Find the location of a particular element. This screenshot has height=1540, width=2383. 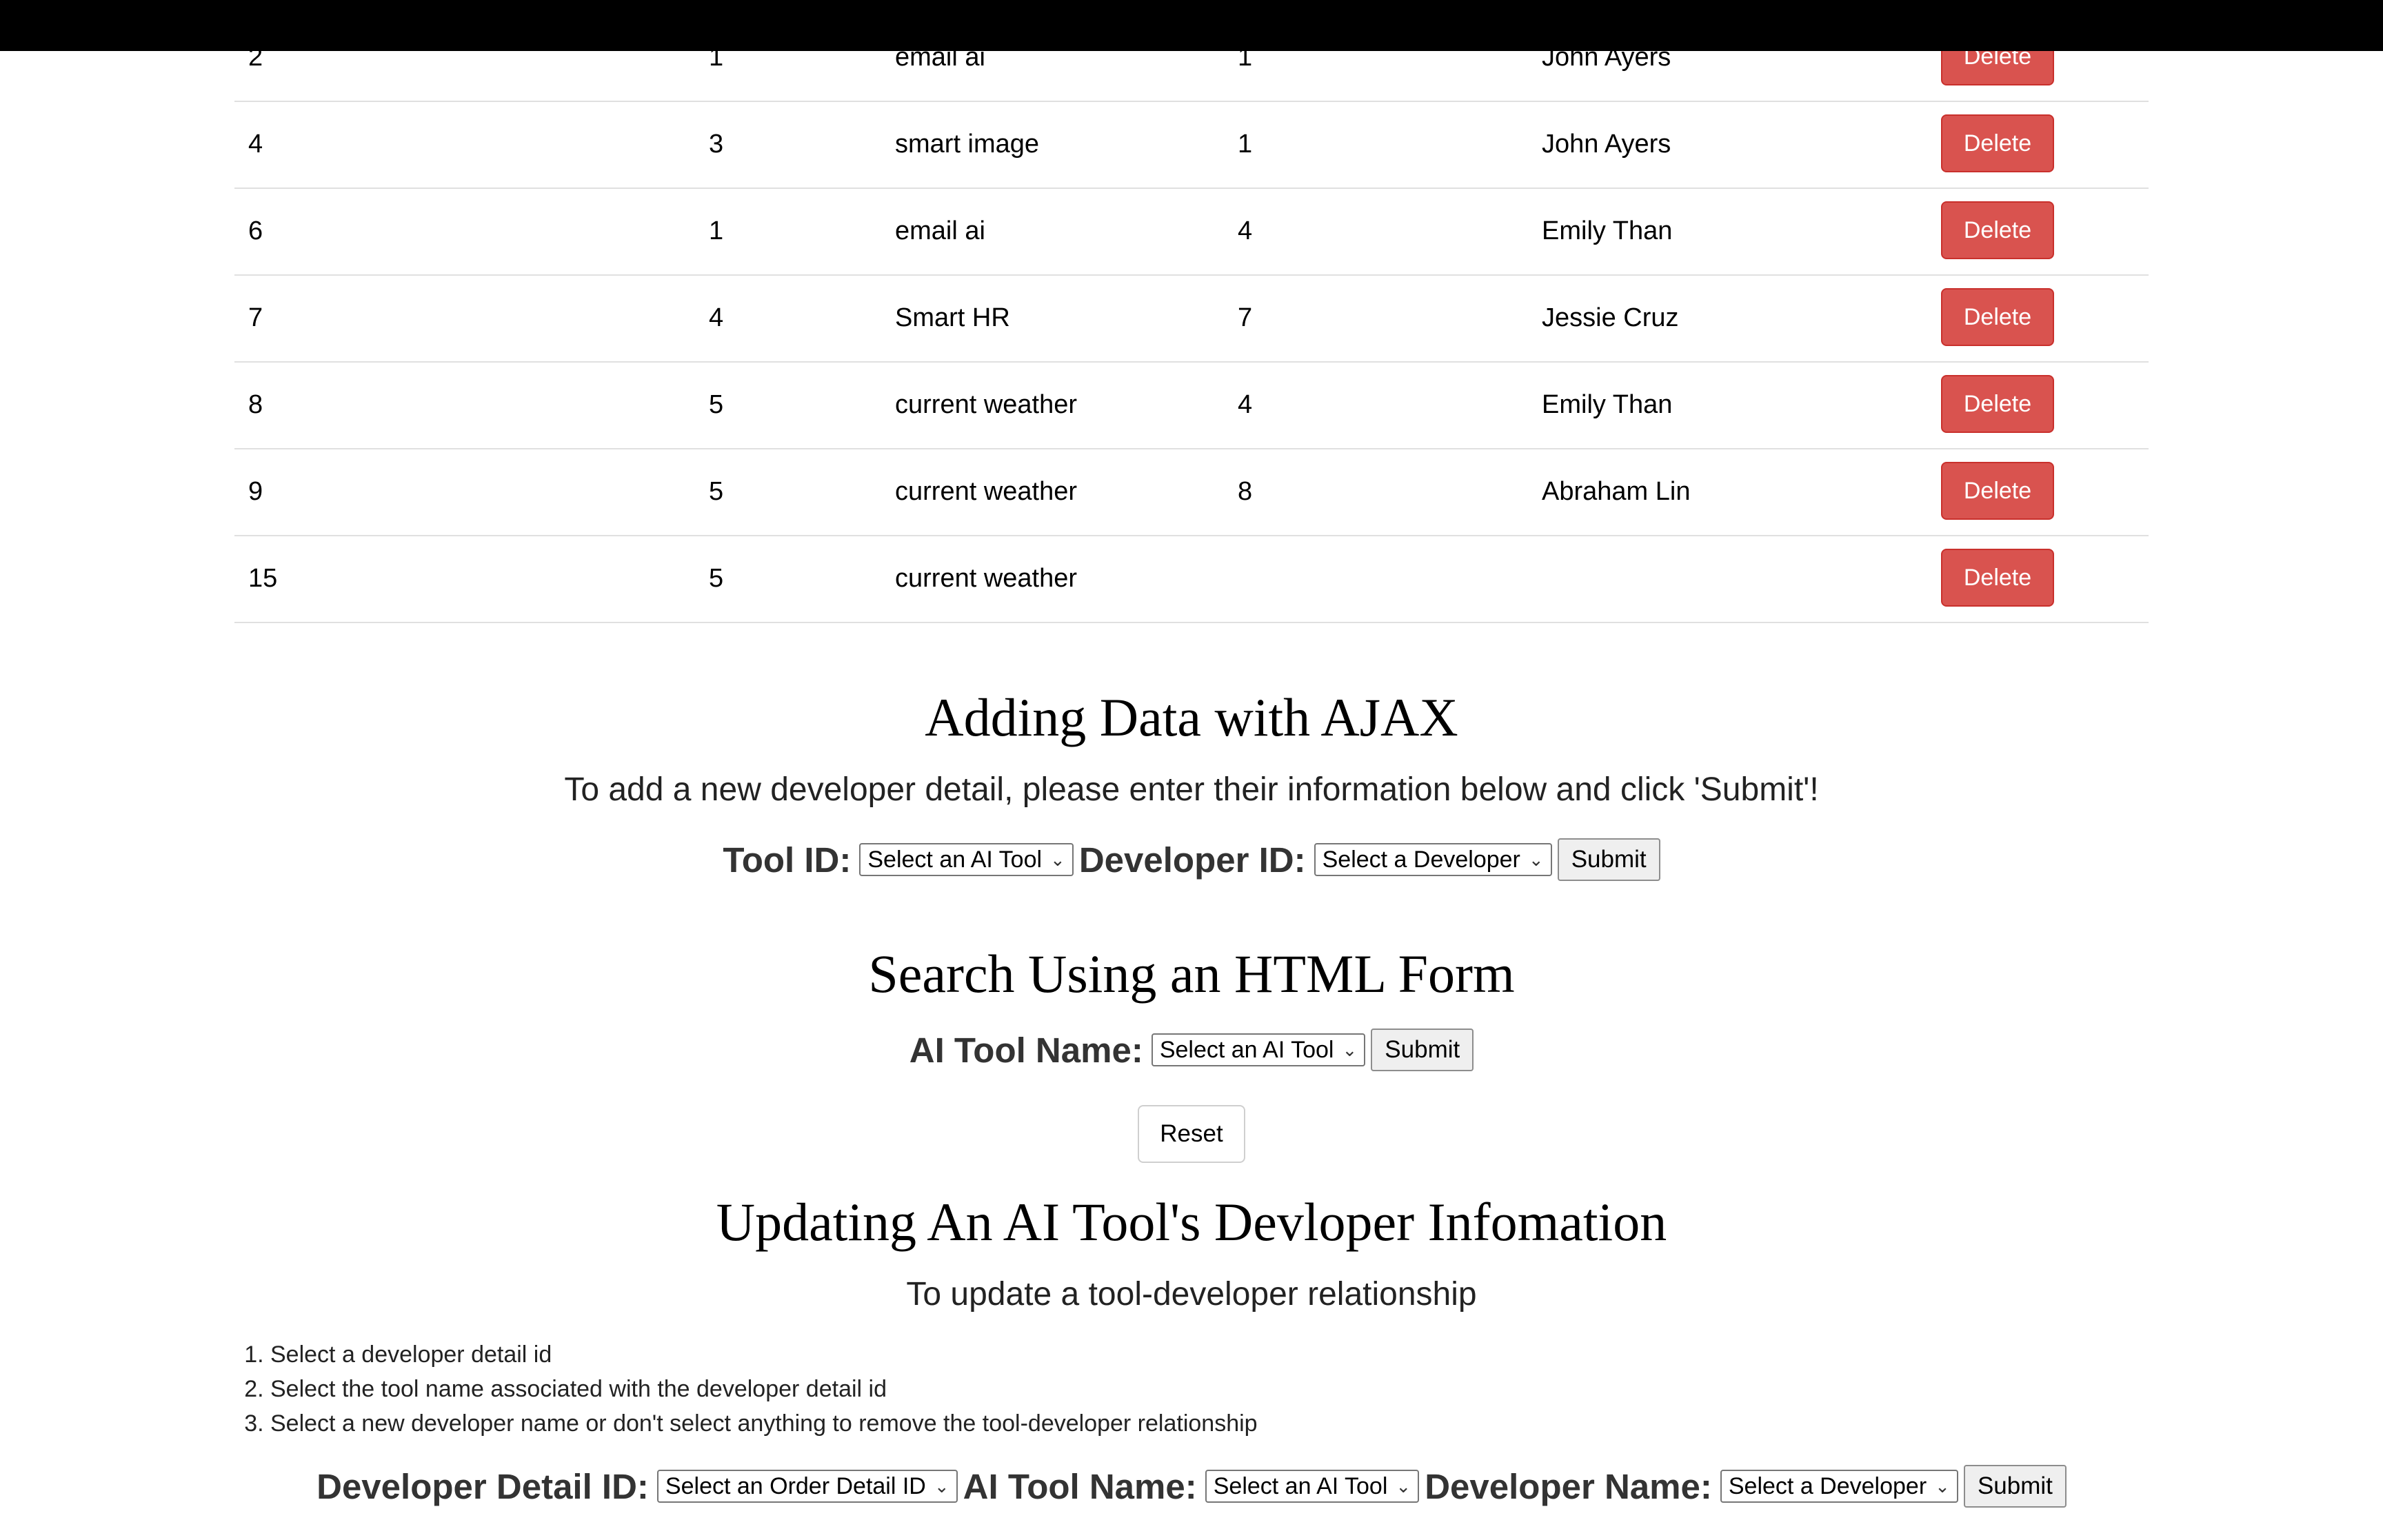

table-row: 15 5 current weather Delete is located at coordinates (1191, 579).